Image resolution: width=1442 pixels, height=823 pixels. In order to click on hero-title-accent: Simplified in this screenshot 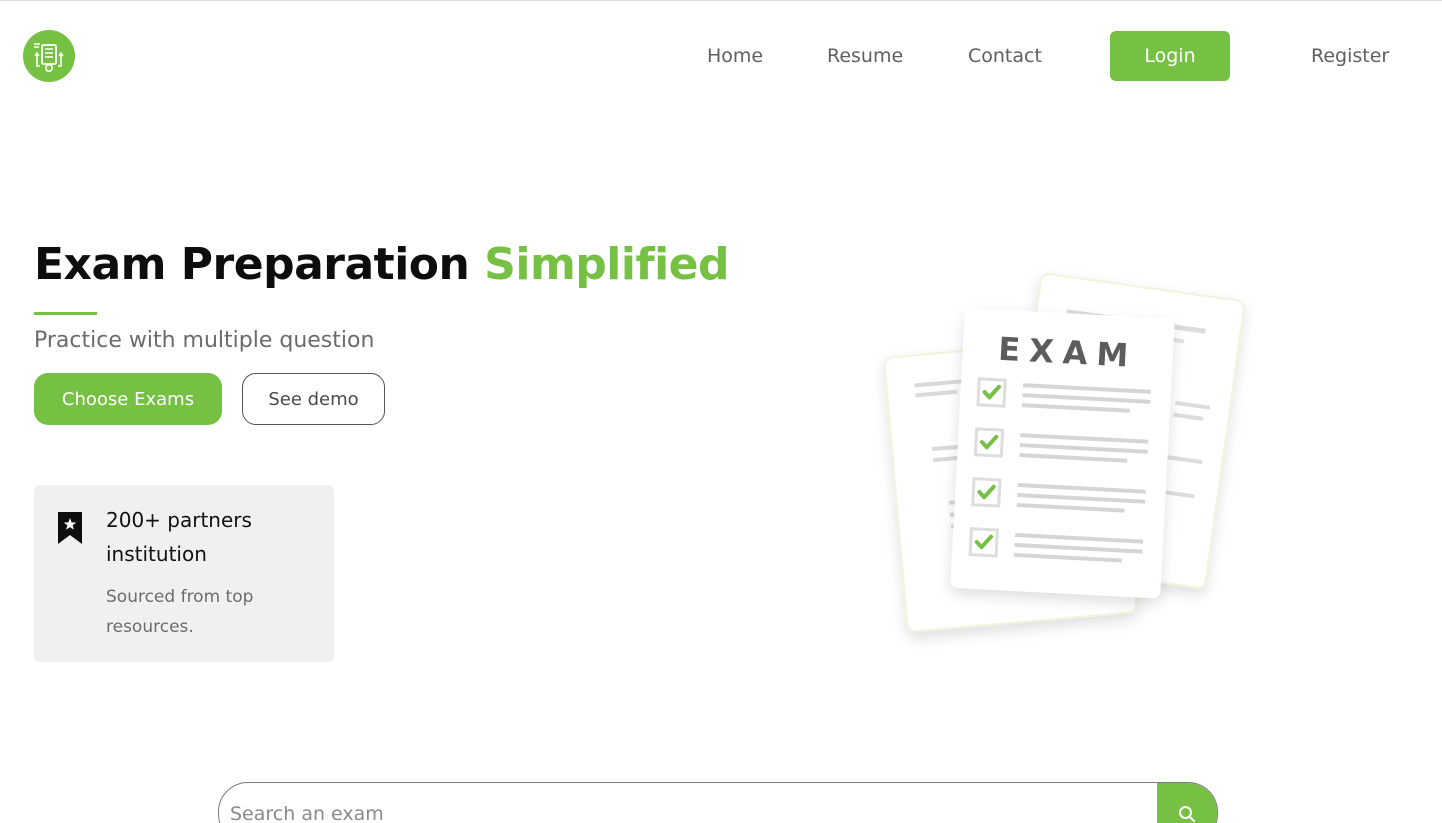, I will do `click(607, 264)`.